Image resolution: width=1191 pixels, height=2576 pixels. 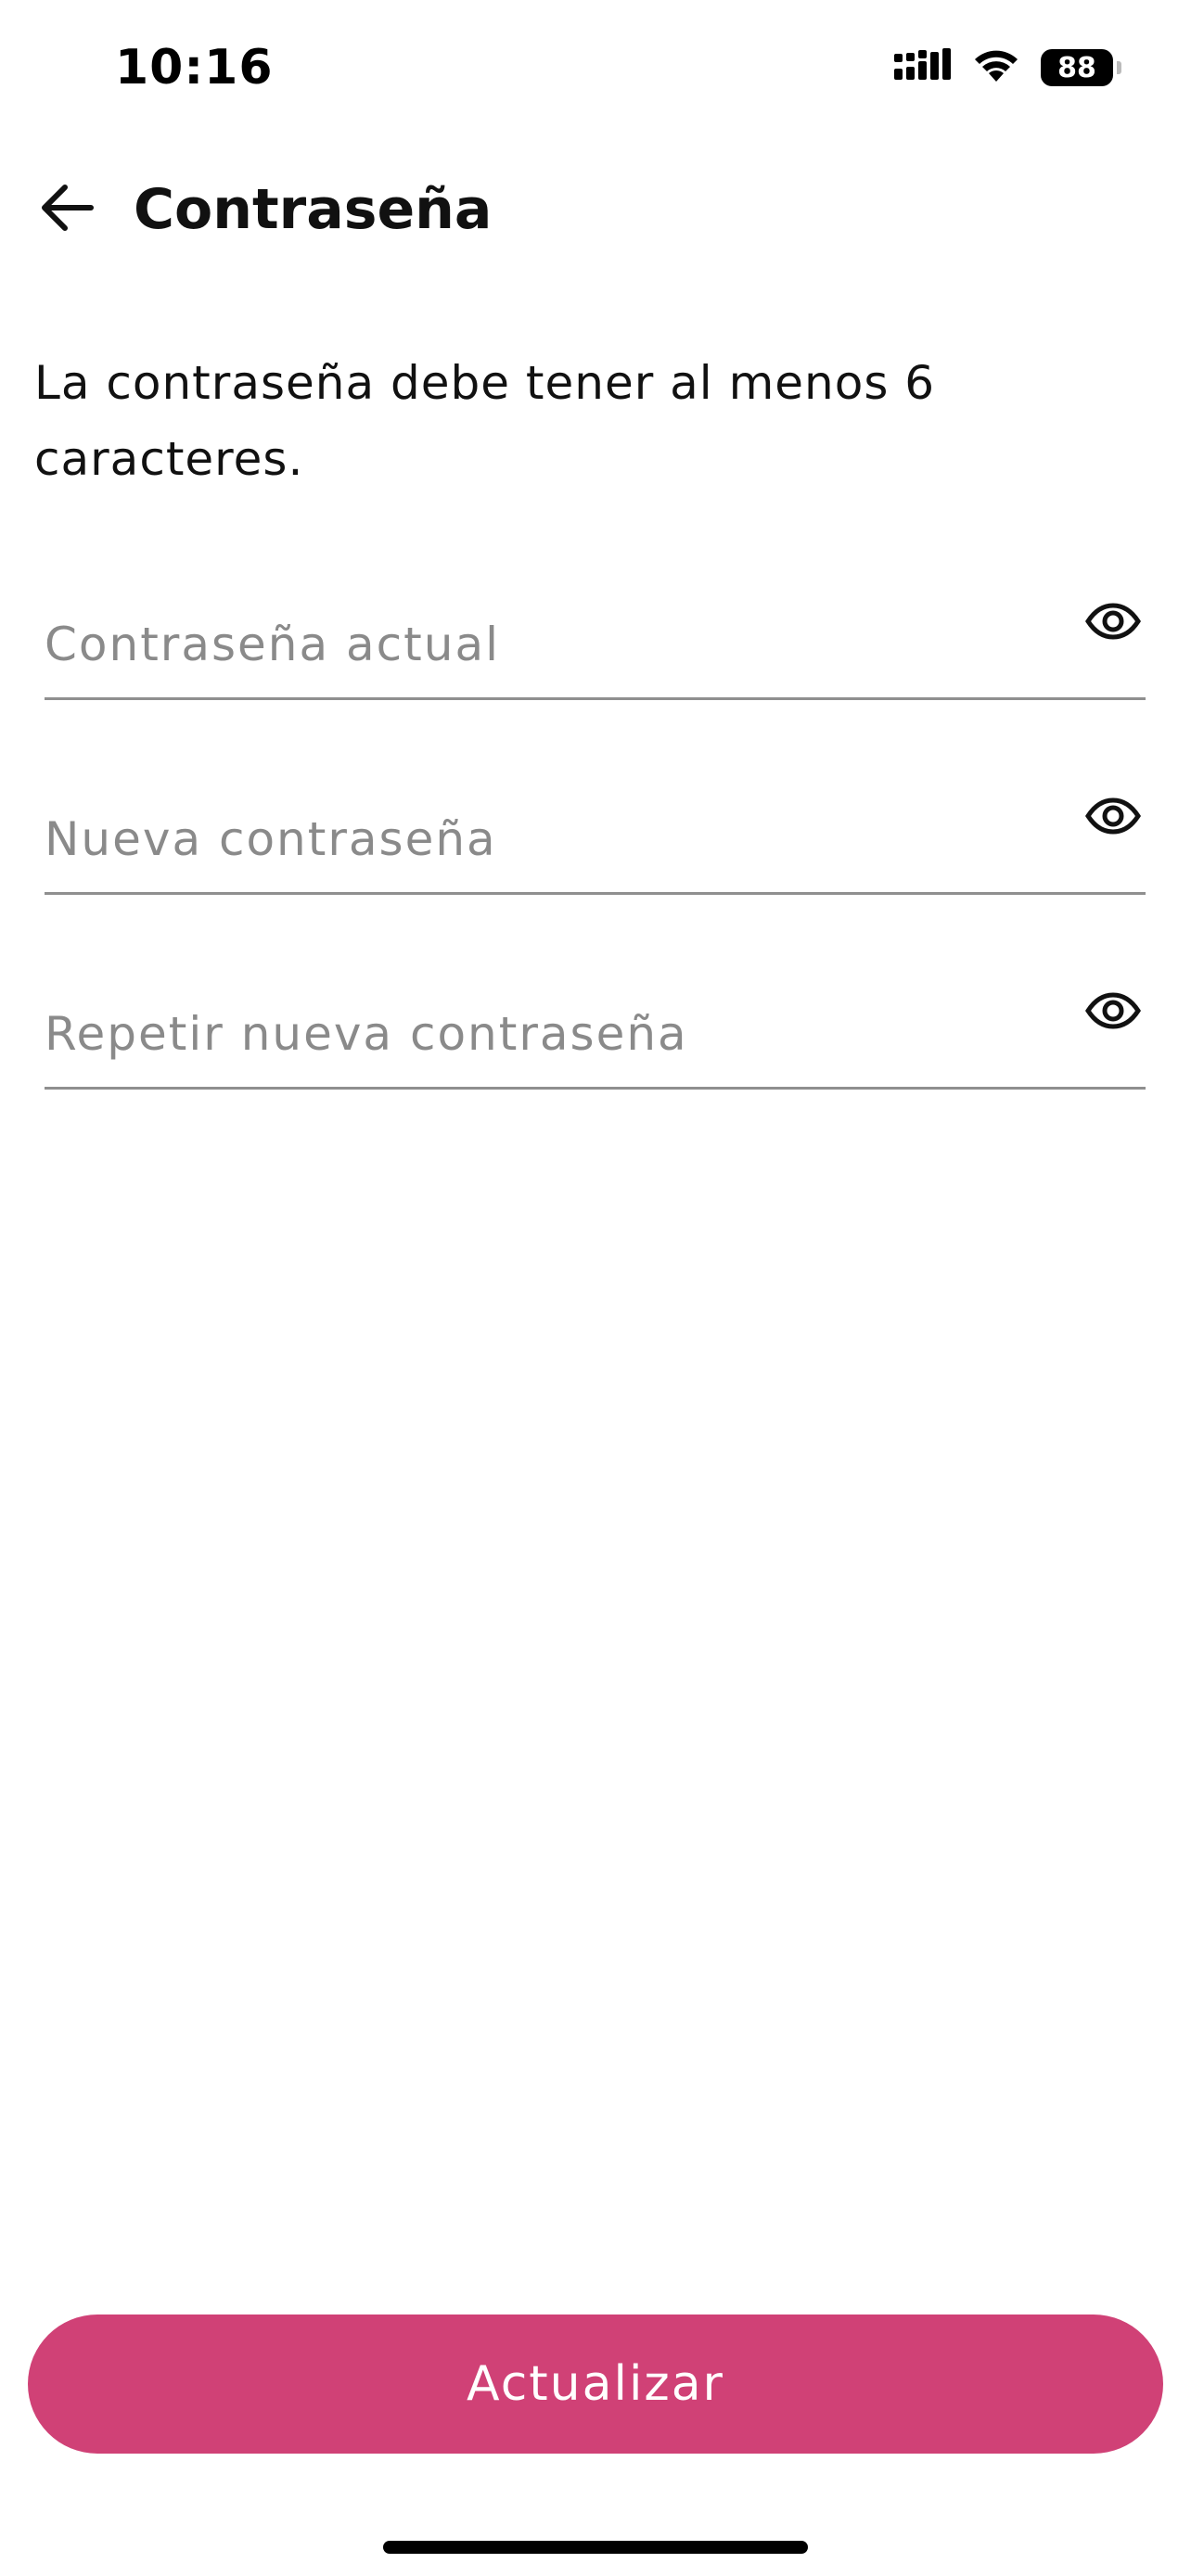 I want to click on repeat-new-password-field-container, so click(x=595, y=1037).